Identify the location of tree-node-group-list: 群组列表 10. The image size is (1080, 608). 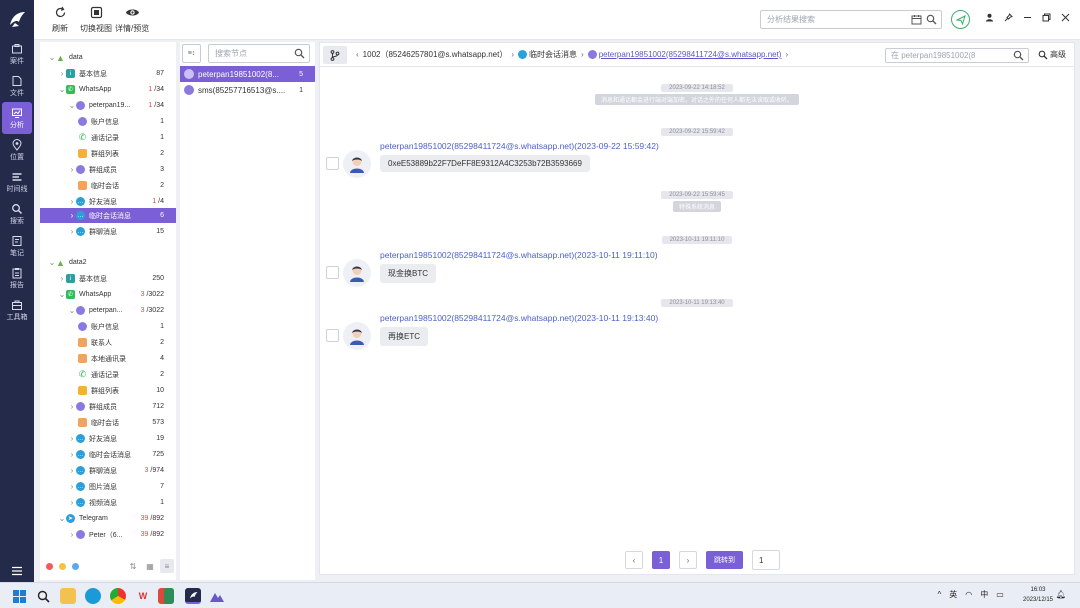
(127, 390).